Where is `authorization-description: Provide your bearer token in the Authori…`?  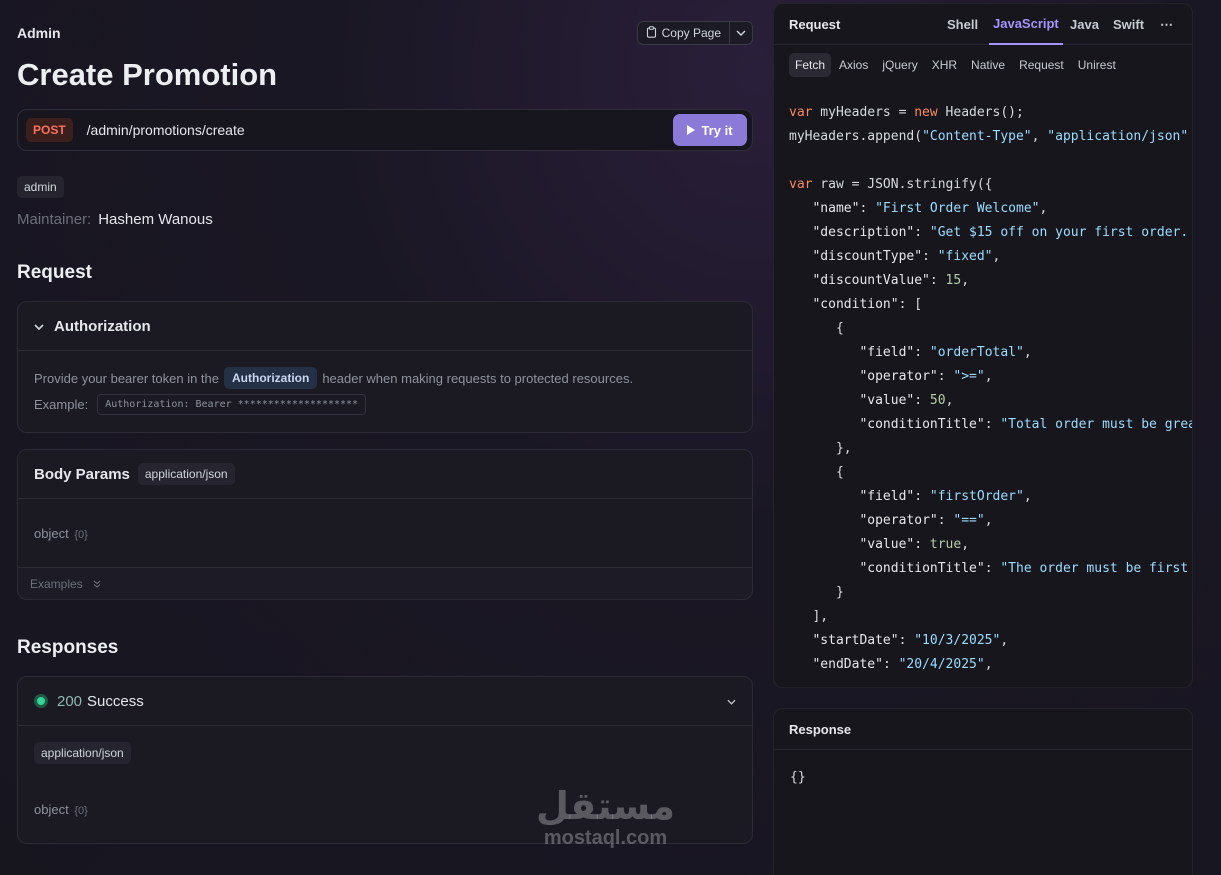
authorization-description: Provide your bearer token in the Authori… is located at coordinates (385, 378).